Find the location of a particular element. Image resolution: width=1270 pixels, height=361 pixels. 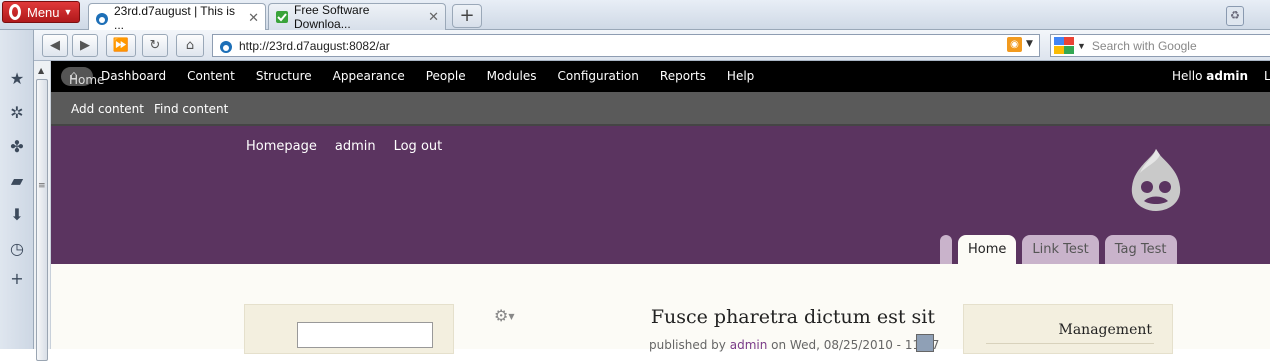

toolbar-item-modules: Modules is located at coordinates (512, 76).